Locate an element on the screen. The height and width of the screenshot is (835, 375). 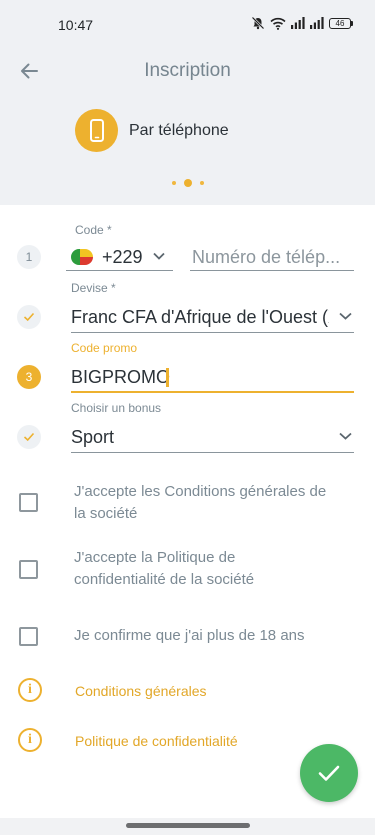
step-4-done is located at coordinates (29, 437).